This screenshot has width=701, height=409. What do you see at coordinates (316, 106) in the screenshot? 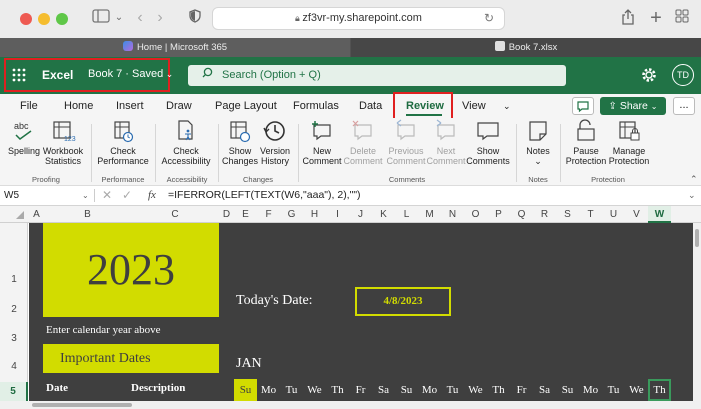
I see `tab-formulas: Formulas` at bounding box center [316, 106].